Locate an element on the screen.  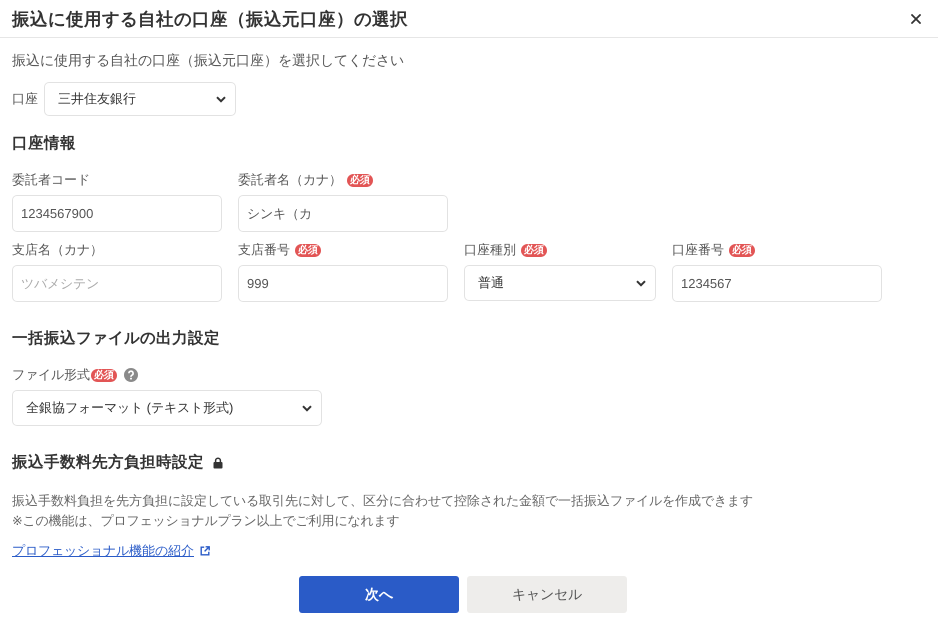
field-label: 委託者コード is located at coordinates (51, 180).